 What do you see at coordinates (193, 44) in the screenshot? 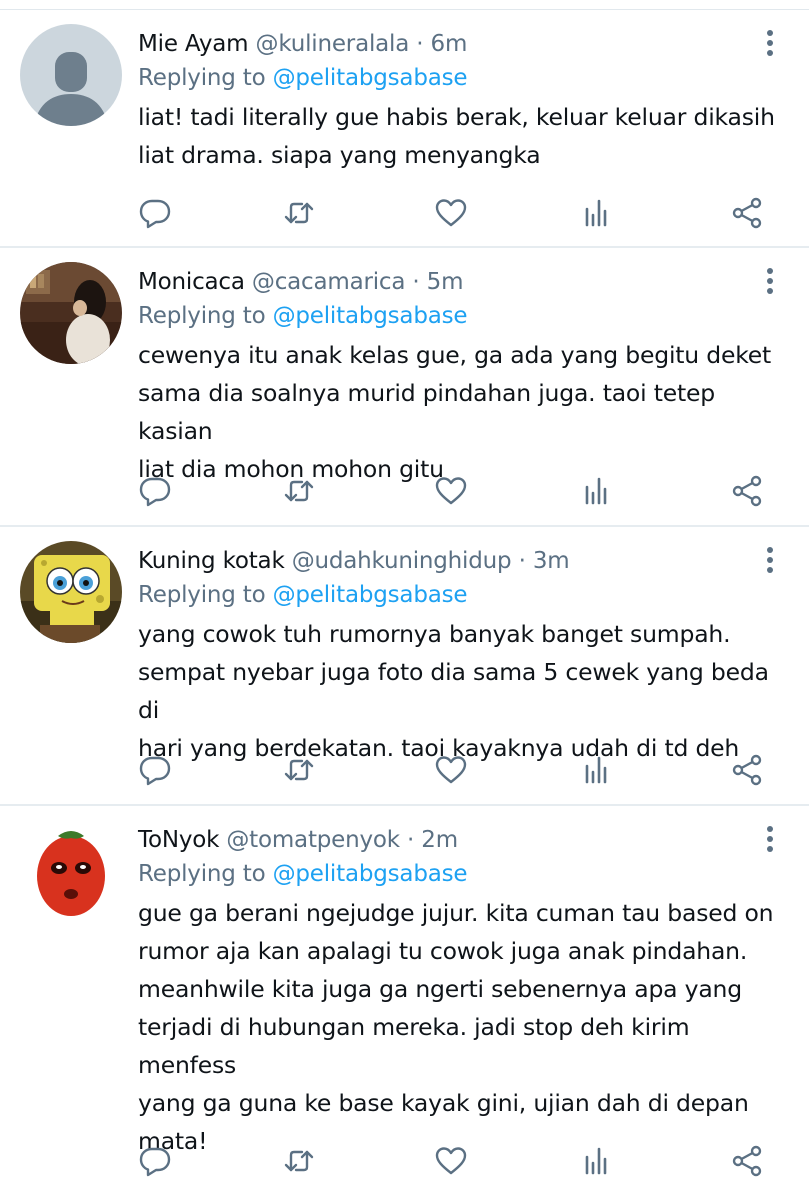
I see `author-name: Mie Ayam` at bounding box center [193, 44].